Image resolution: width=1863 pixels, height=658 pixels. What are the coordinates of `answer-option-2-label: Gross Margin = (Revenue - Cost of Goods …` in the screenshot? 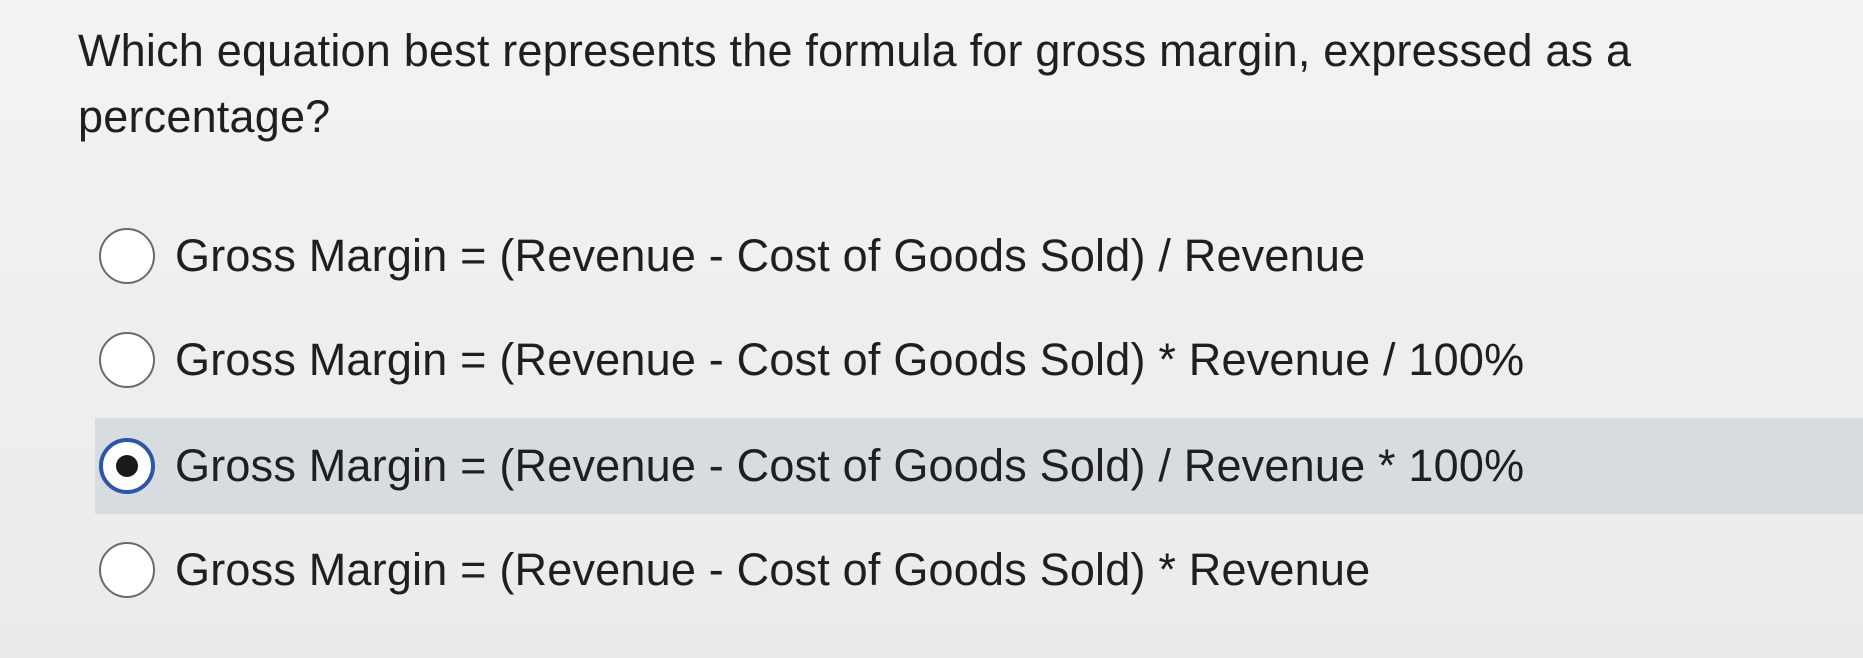 It's located at (850, 359).